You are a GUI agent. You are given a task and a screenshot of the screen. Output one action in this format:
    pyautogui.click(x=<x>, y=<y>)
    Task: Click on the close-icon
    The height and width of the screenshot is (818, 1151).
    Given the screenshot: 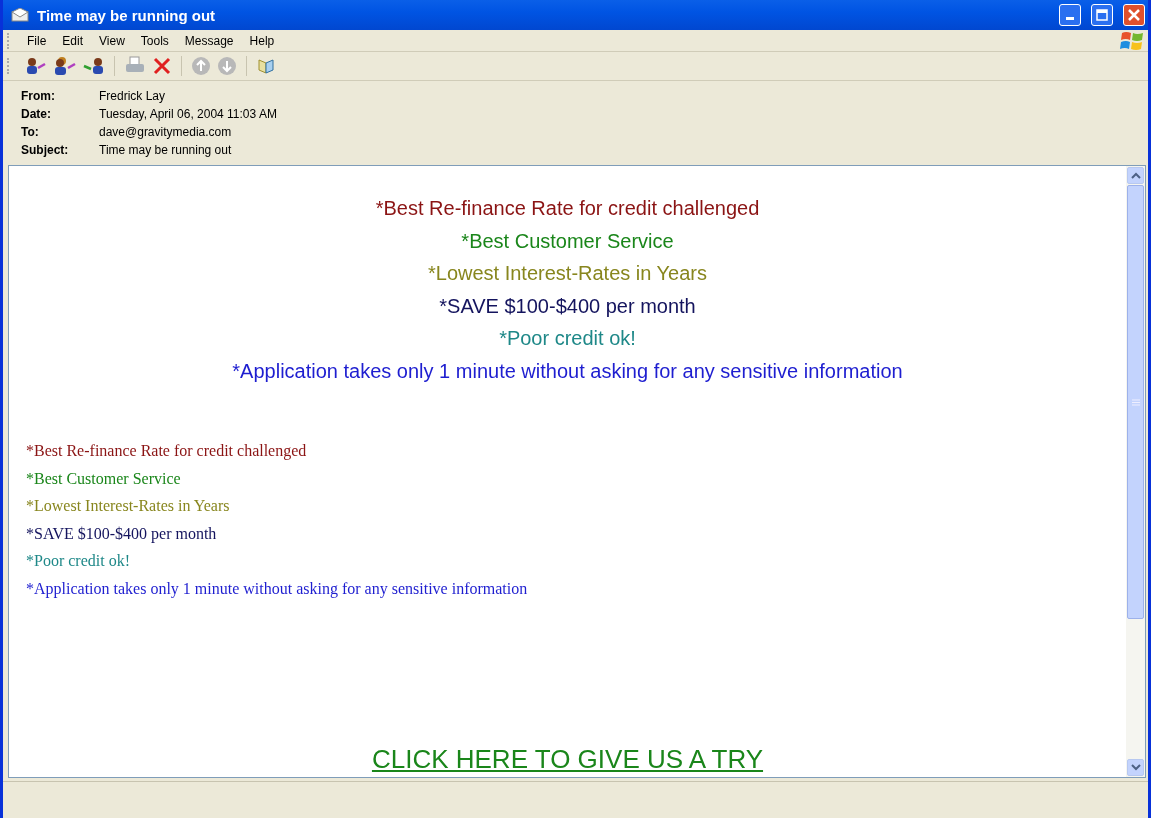 What is the action you would take?
    pyautogui.click(x=1134, y=15)
    